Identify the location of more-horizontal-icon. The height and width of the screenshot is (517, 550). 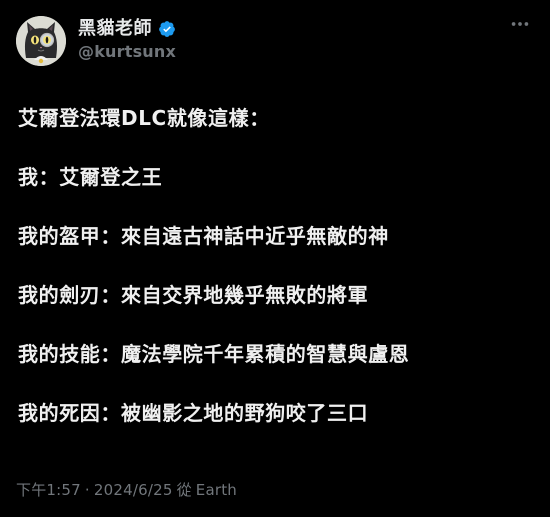
(520, 24).